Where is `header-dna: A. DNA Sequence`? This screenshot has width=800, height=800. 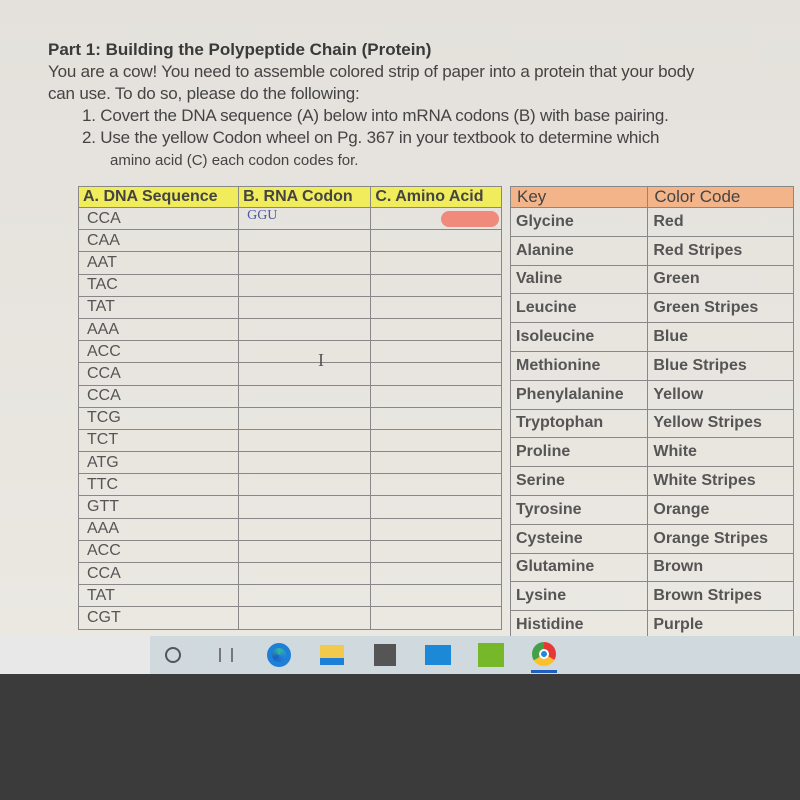 header-dna: A. DNA Sequence is located at coordinates (158, 197).